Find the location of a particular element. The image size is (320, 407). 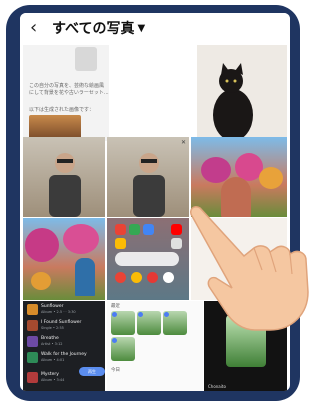

portrait-photo-tile: ✕ is located at coordinates (148, 177).